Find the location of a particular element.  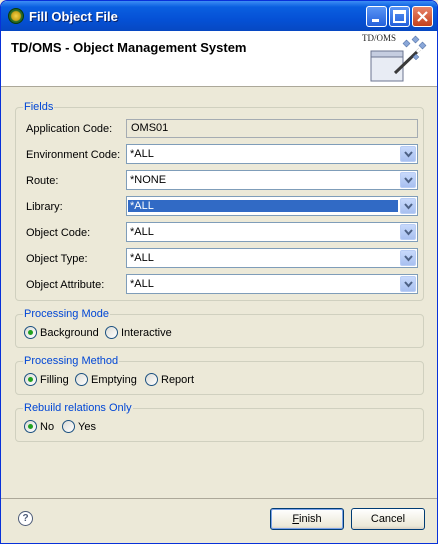

environment-code-value: *ALL is located at coordinates (142, 154).